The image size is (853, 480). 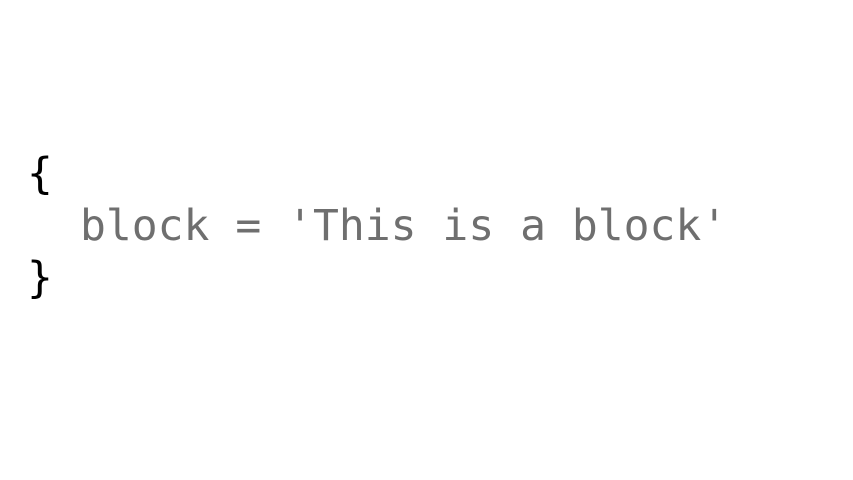 What do you see at coordinates (40, 174) in the screenshot?
I see `open-brace: {` at bounding box center [40, 174].